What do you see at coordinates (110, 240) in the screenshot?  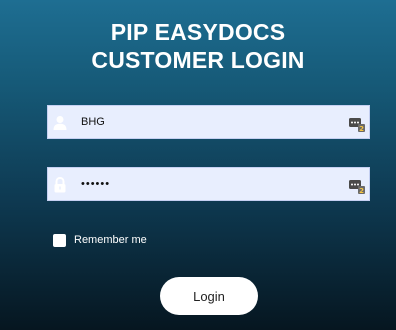 I see `remember-me-label: Remember me` at bounding box center [110, 240].